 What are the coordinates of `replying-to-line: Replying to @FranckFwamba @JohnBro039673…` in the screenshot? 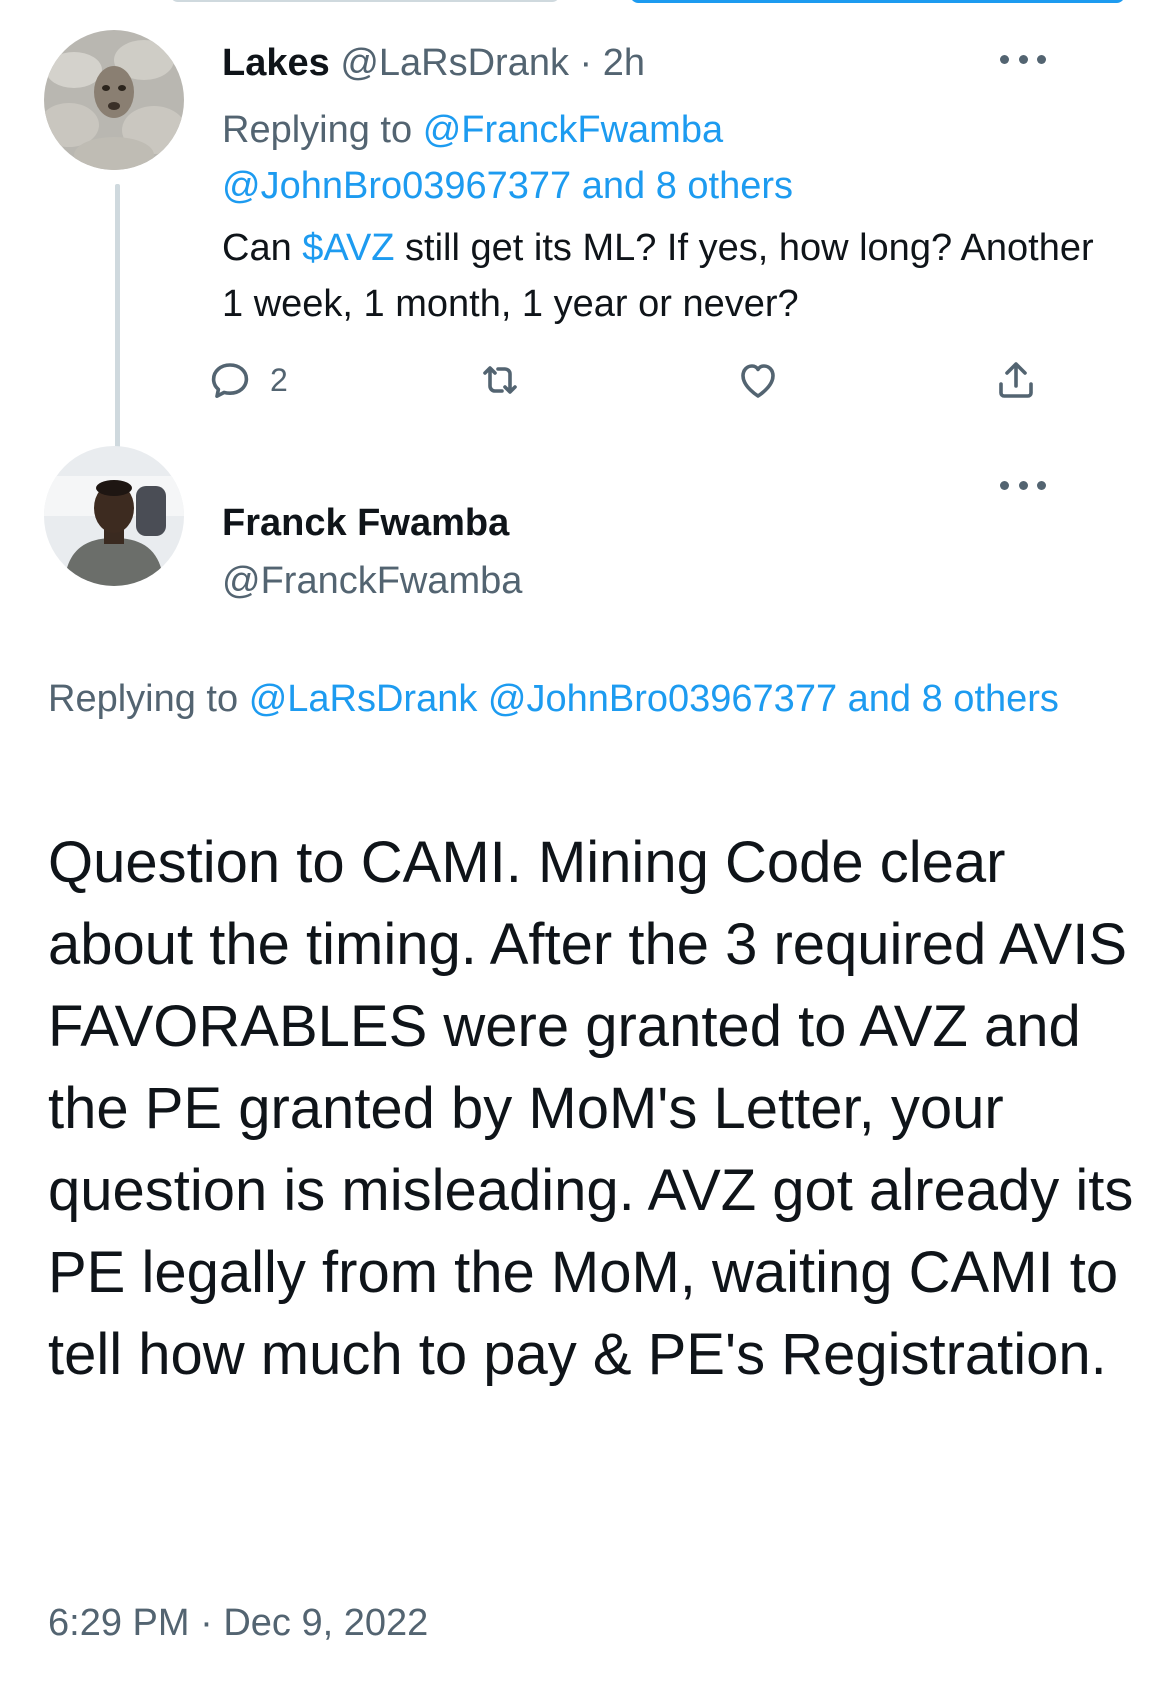 It's located at (662, 158).